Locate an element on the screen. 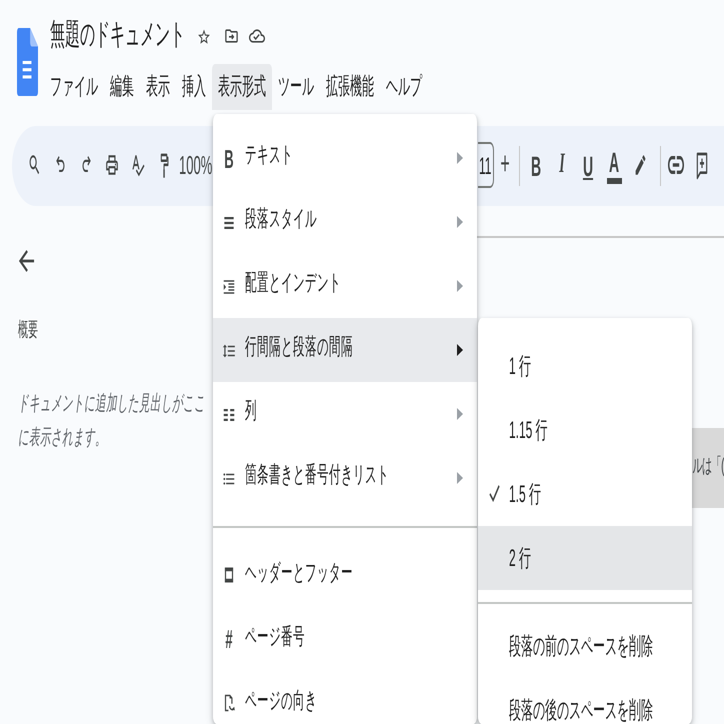  text-color-button: A is located at coordinates (614, 165).